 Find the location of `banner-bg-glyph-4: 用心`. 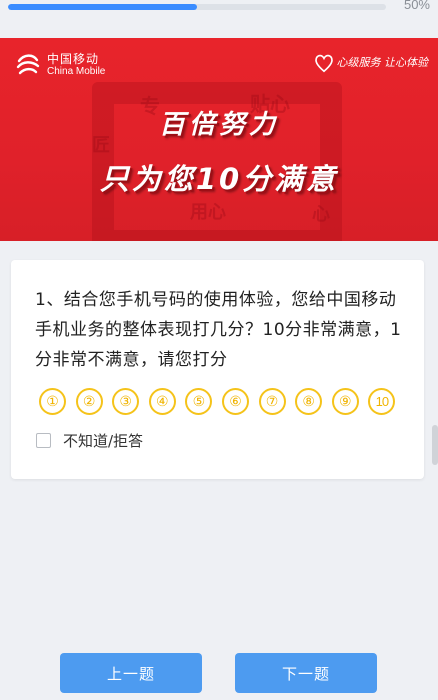

banner-bg-glyph-4: 用心 is located at coordinates (208, 212).